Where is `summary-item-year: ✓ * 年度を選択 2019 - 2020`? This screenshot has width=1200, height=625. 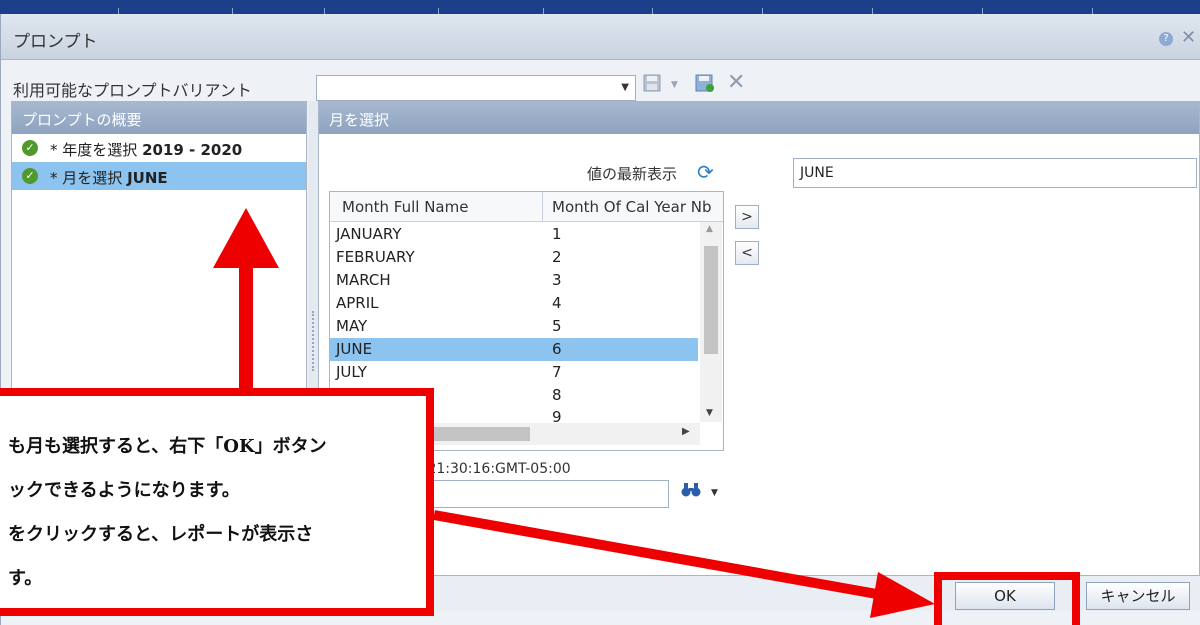
summary-item-year: ✓ * 年度を選択 2019 - 2020 is located at coordinates (159, 148).